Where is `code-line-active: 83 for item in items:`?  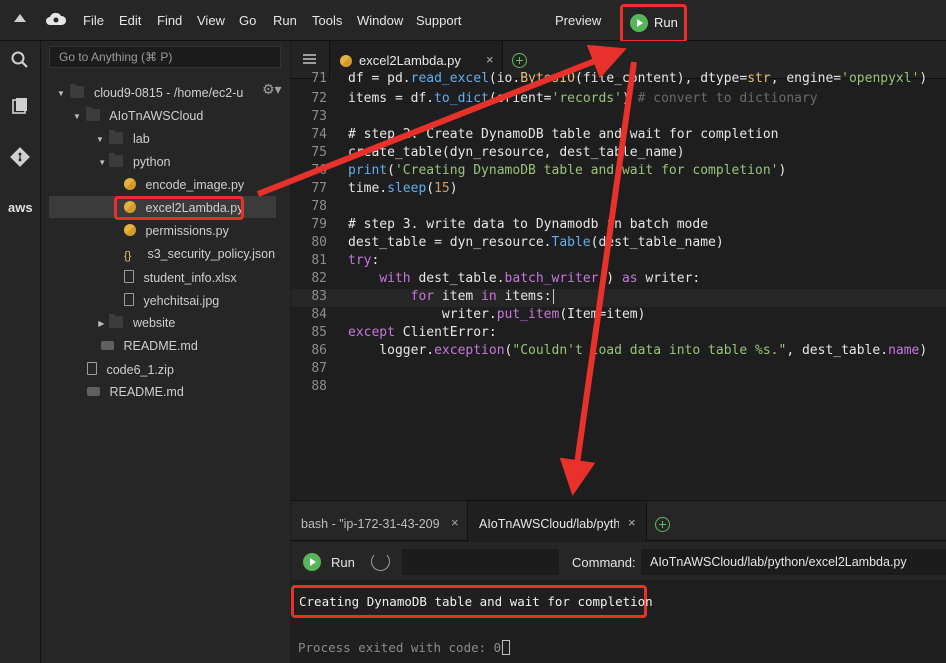
code-line-active: 83 for item in items: is located at coordinates (618, 298).